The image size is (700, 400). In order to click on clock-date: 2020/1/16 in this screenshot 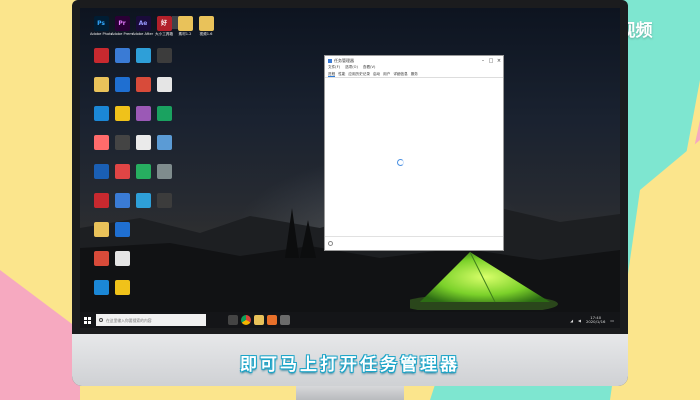, I will do `click(595, 321)`.